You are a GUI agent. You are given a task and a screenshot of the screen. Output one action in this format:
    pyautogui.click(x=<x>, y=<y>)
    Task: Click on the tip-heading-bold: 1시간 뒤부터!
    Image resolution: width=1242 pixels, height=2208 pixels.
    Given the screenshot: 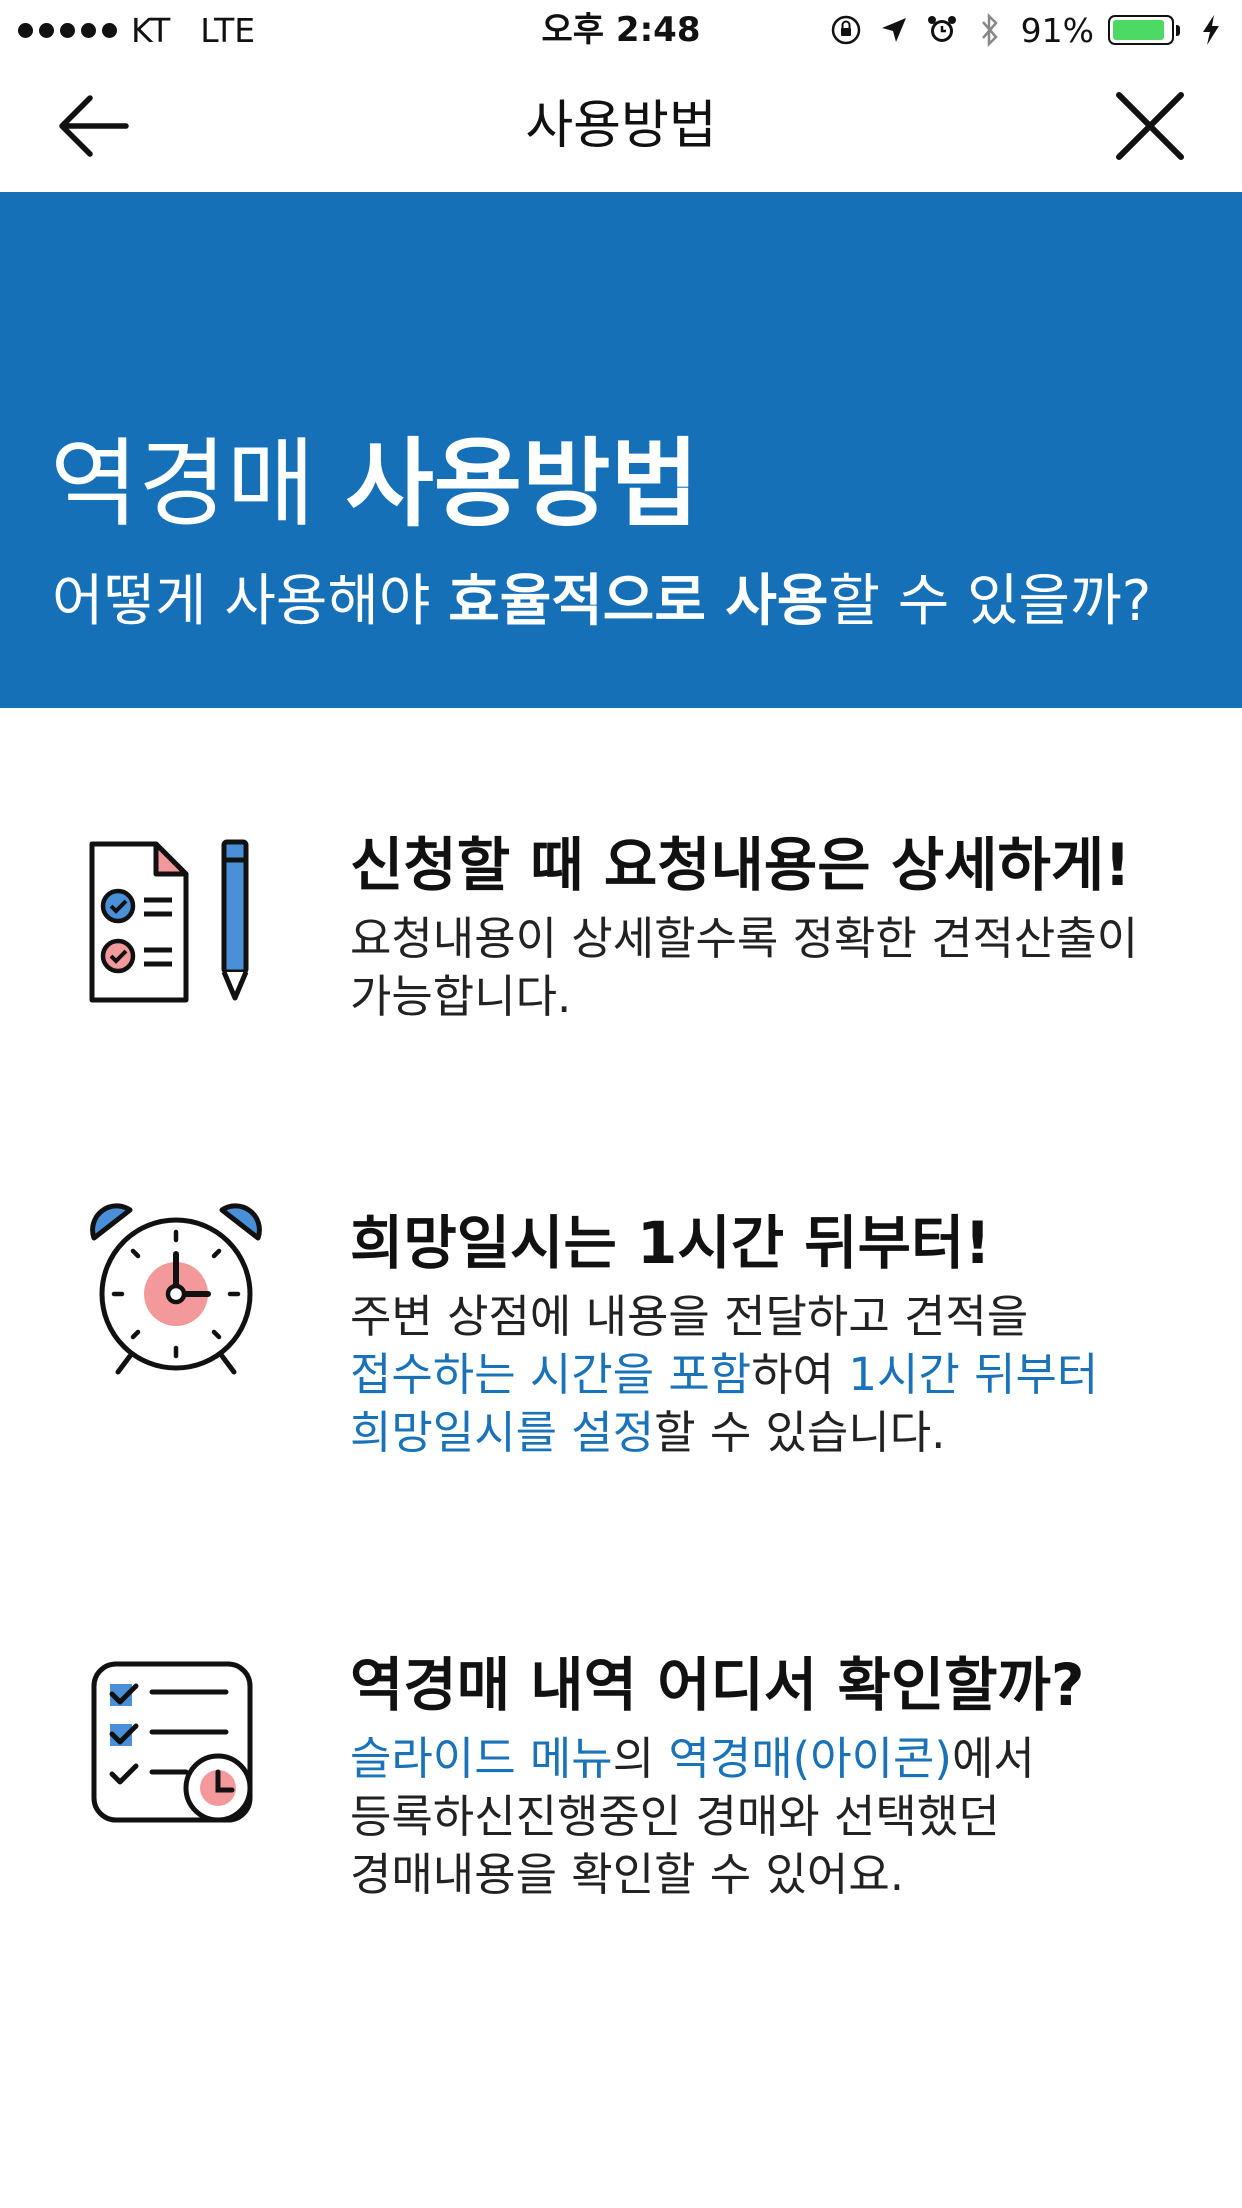 What is the action you would take?
    pyautogui.click(x=814, y=1243)
    